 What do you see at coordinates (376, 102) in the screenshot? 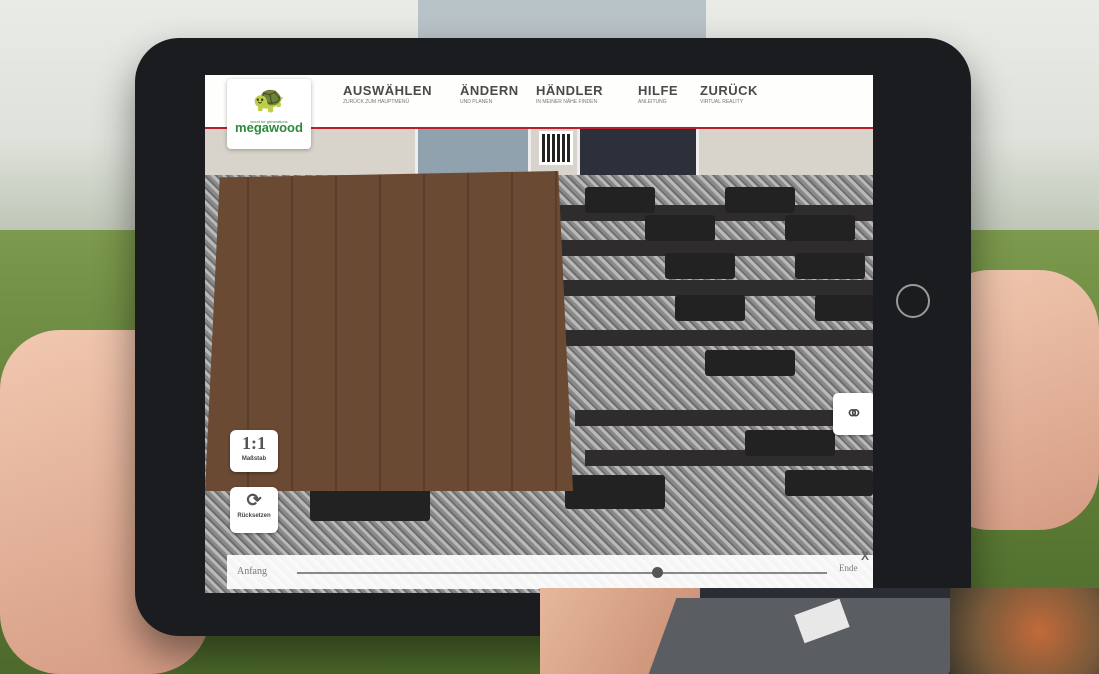
I see `nav-subtitle: ZURÜCK ZUM HAUPTMENÜ` at bounding box center [376, 102].